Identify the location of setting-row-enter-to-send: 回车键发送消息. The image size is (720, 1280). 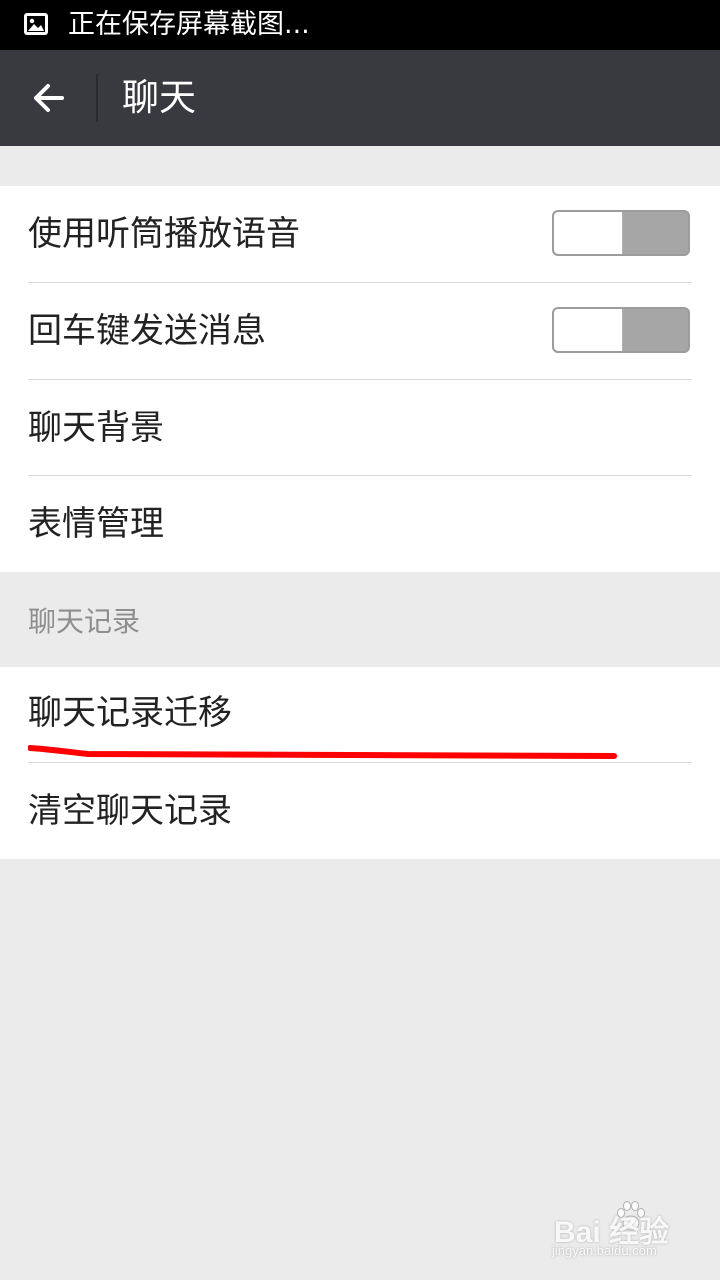
(360, 331).